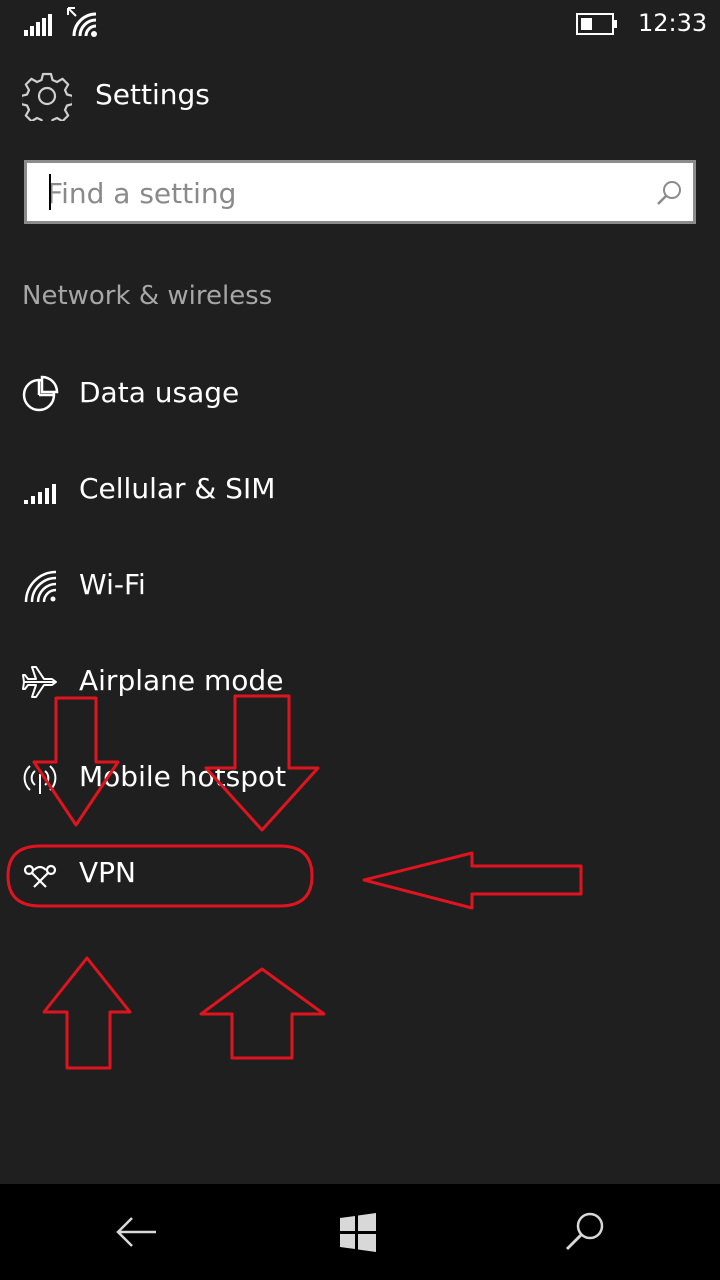 The height and width of the screenshot is (1280, 720). I want to click on search-box, so click(360, 192).